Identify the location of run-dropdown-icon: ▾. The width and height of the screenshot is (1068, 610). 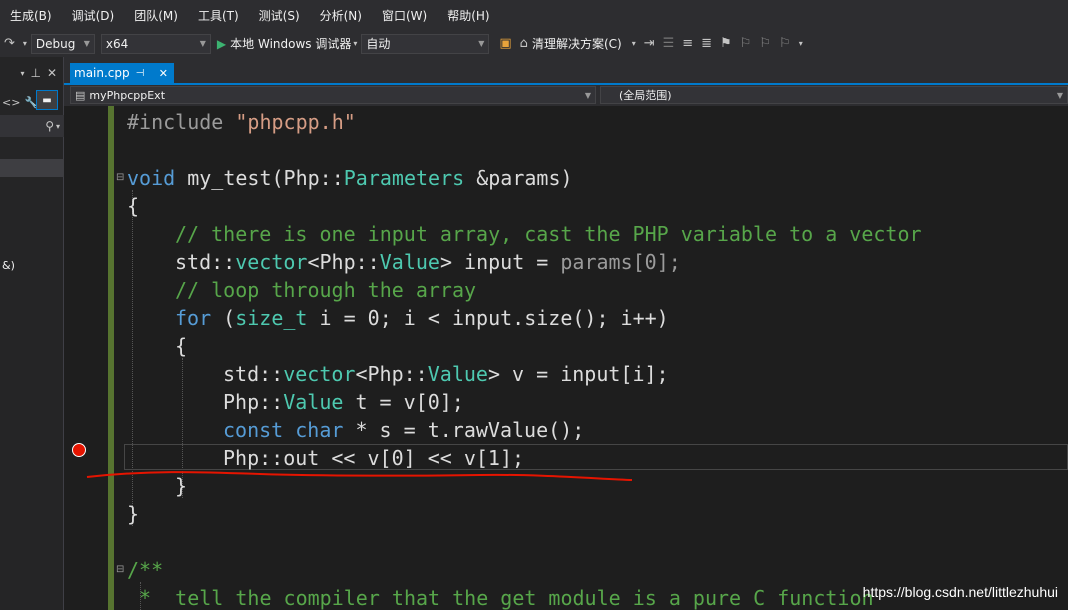
(355, 43).